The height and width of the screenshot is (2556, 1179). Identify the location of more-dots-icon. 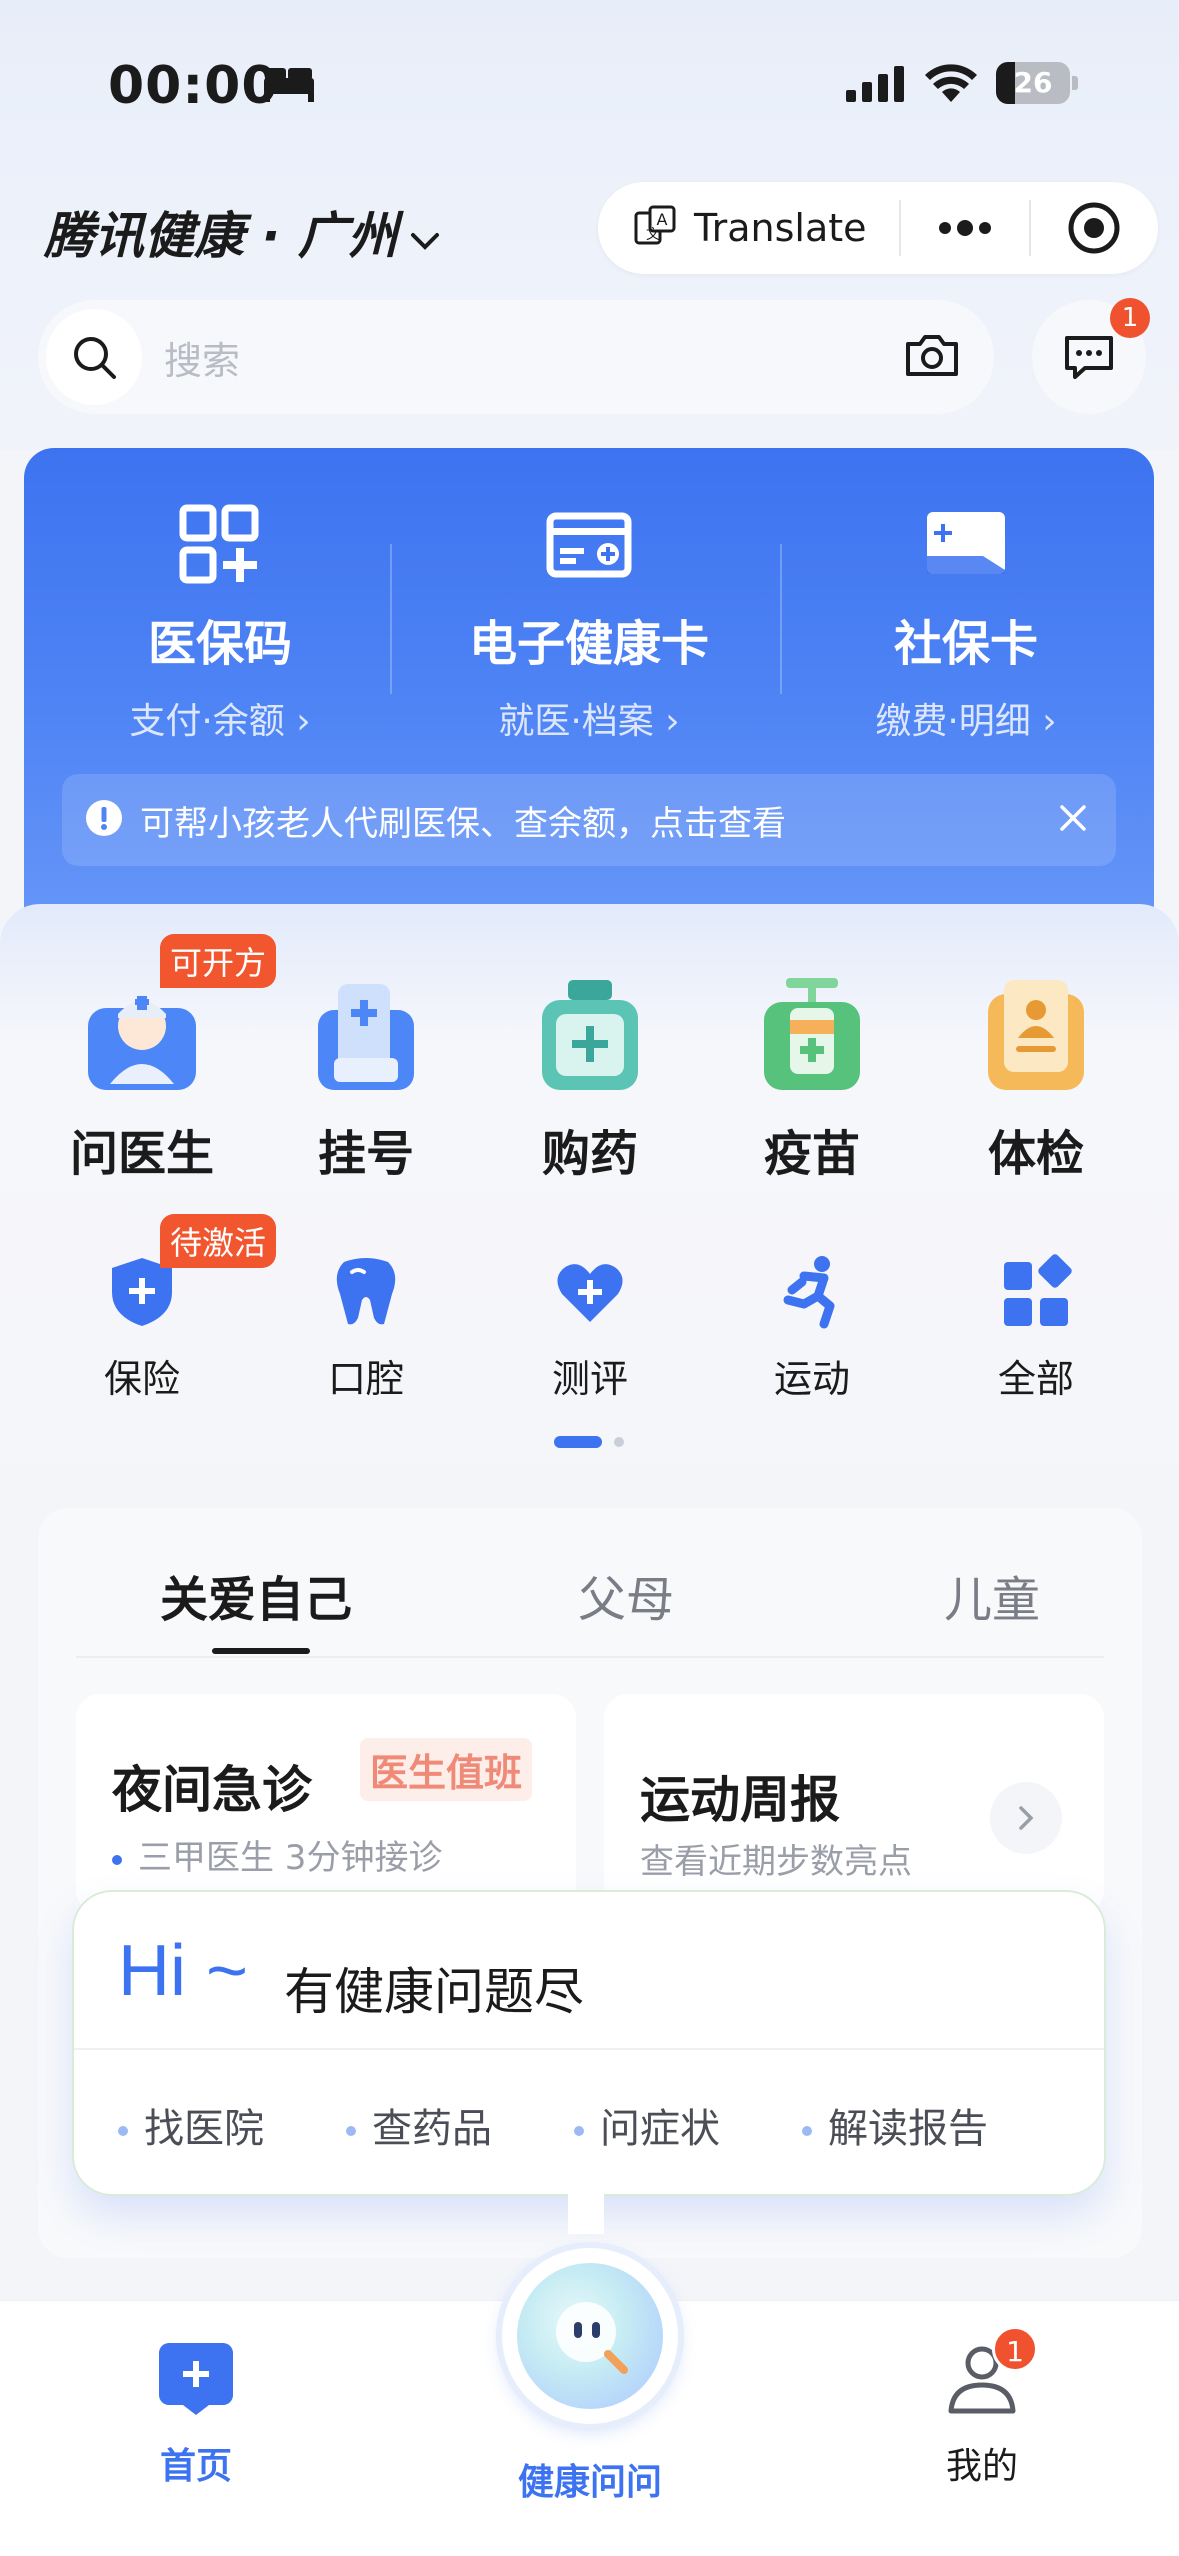
(964, 228).